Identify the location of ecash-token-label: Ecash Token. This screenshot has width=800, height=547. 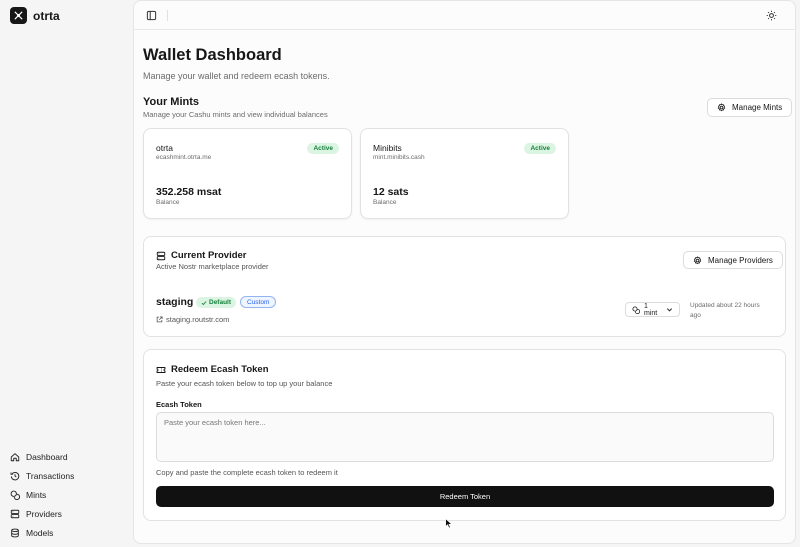
(179, 404).